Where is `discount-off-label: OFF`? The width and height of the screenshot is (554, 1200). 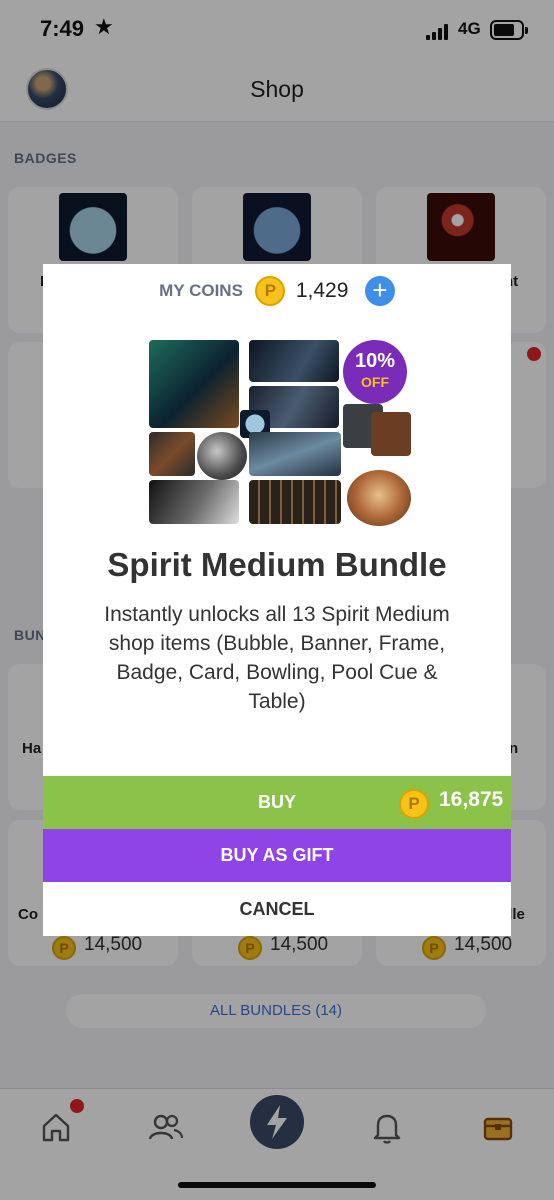 discount-off-label: OFF is located at coordinates (375, 382).